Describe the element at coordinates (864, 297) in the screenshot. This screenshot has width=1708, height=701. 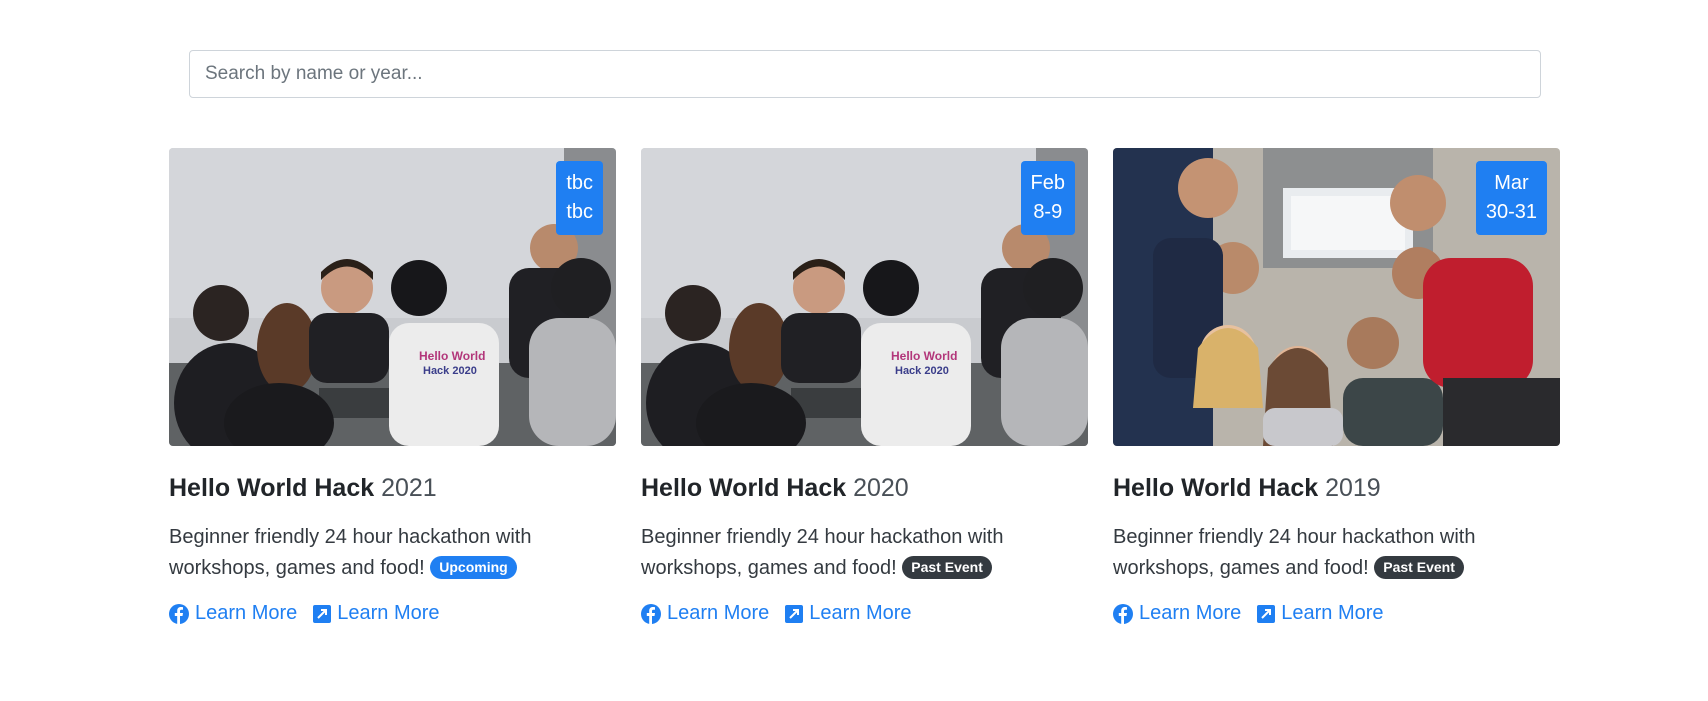
I see `event-image: Hello World Hack 2020 Feb 8-9` at that location.